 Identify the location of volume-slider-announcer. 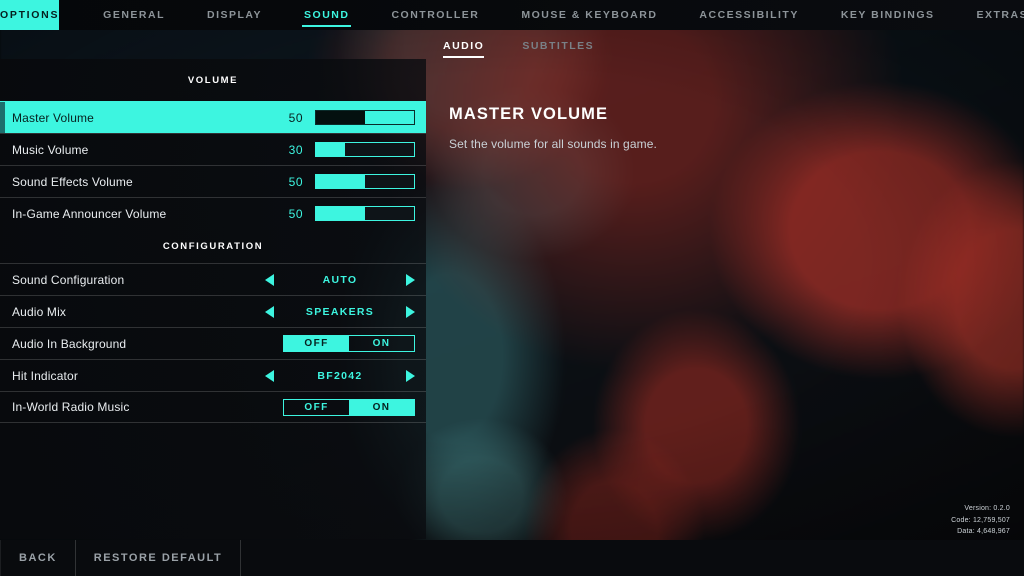
(365, 213).